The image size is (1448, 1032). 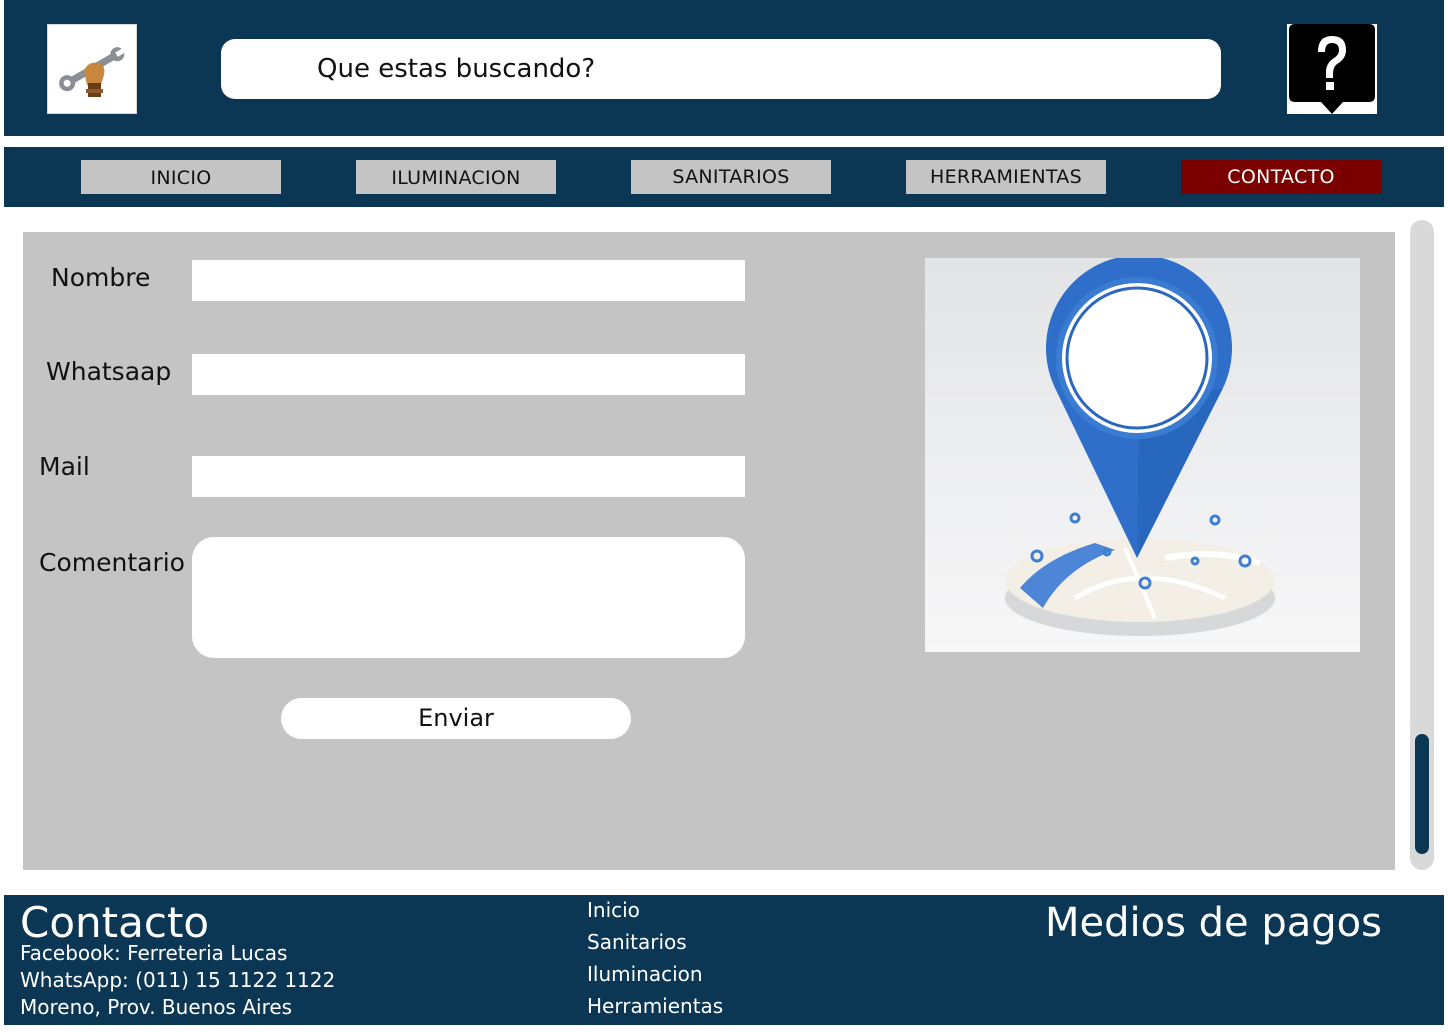 I want to click on footer-link-sanitarios: Sanitarios, so click(x=637, y=942).